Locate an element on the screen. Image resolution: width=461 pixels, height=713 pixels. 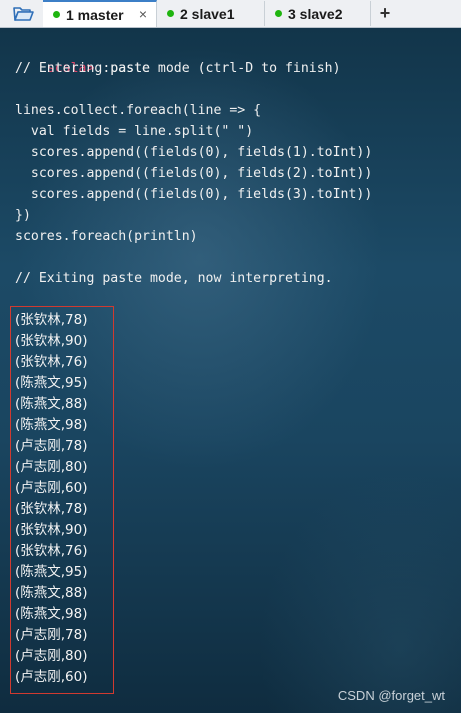
tab-bar: 1 master × 2 slave1 3 slave2 + is located at coordinates (230, 14).